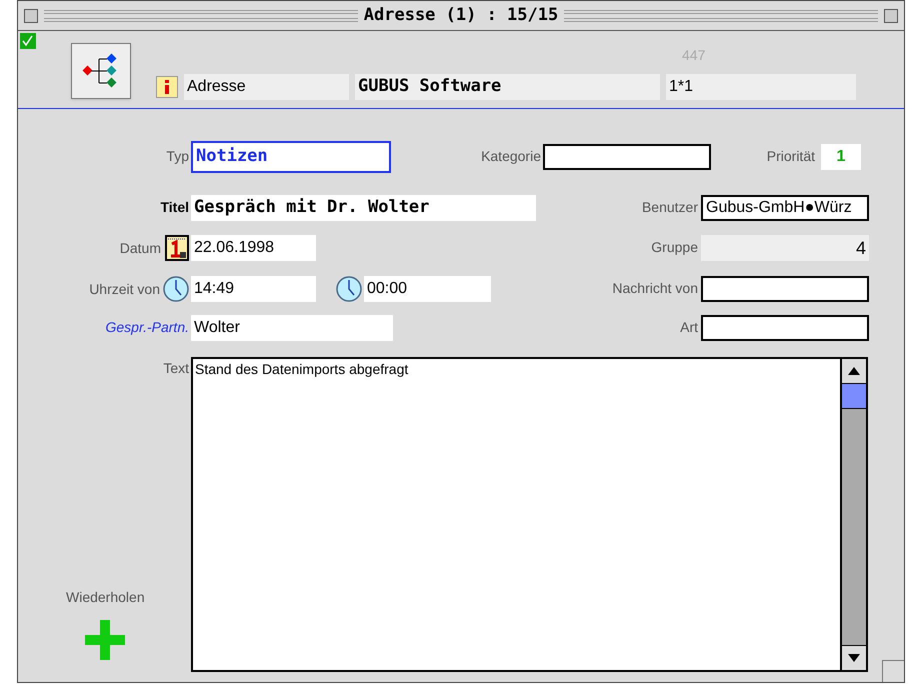 The height and width of the screenshot is (685, 913). I want to click on field-label: Uhrzeit von, so click(124, 289).